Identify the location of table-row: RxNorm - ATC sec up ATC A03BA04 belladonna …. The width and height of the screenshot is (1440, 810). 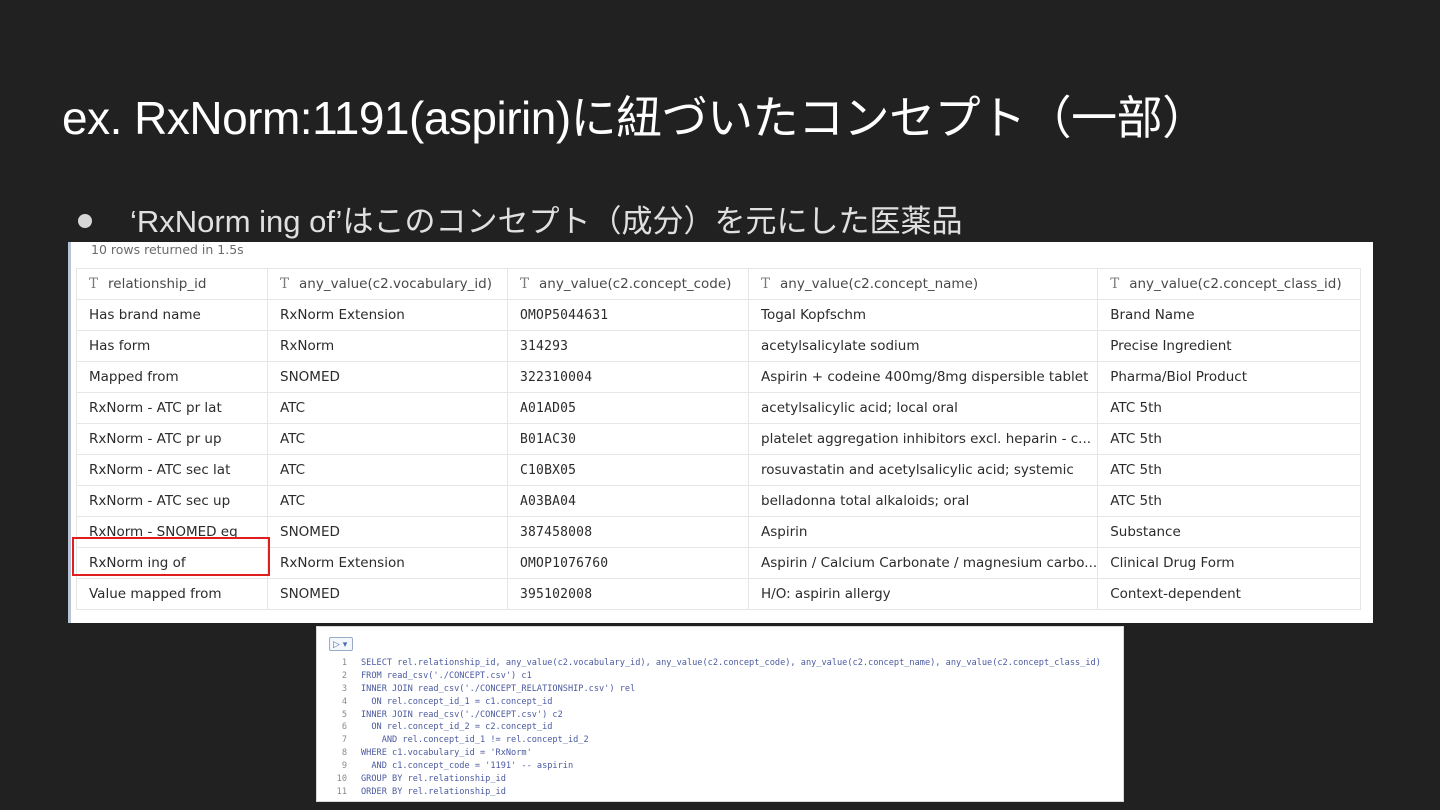
(719, 501).